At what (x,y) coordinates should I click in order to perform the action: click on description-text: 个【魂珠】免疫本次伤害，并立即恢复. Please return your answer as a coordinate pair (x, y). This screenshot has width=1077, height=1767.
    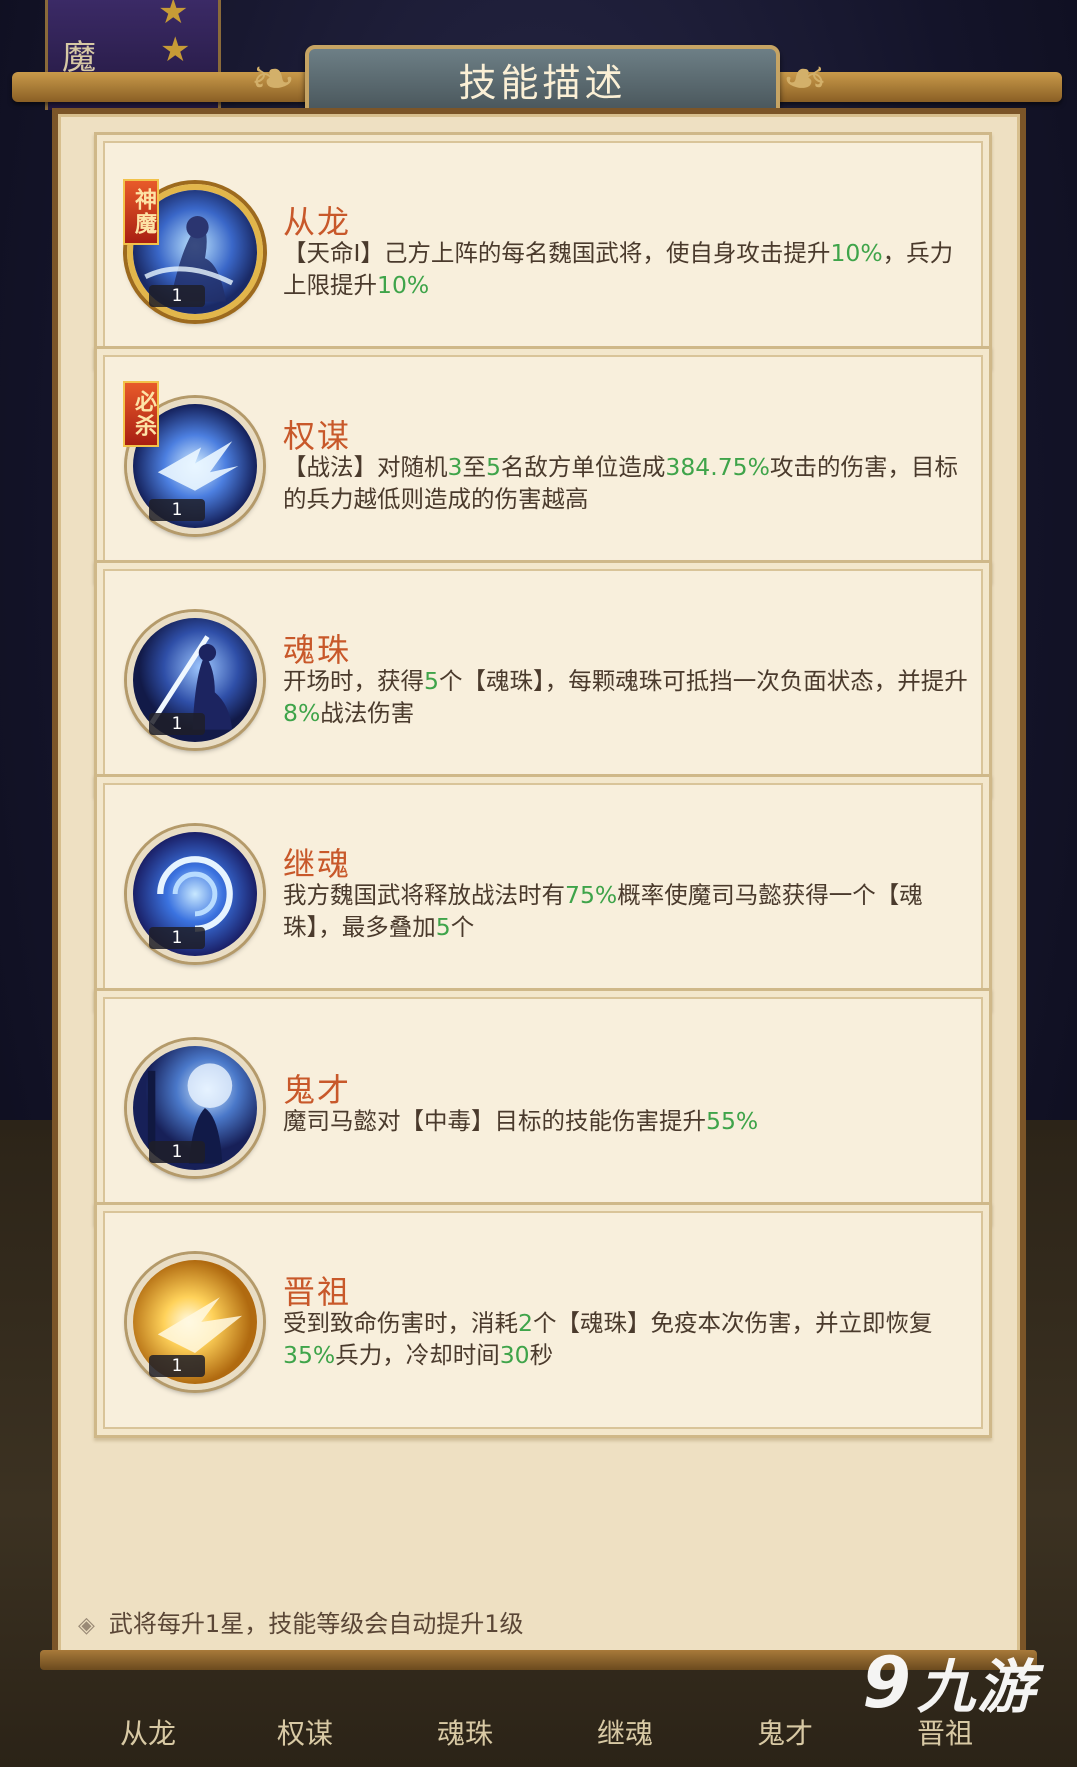
    Looking at the image, I should click on (732, 1323).